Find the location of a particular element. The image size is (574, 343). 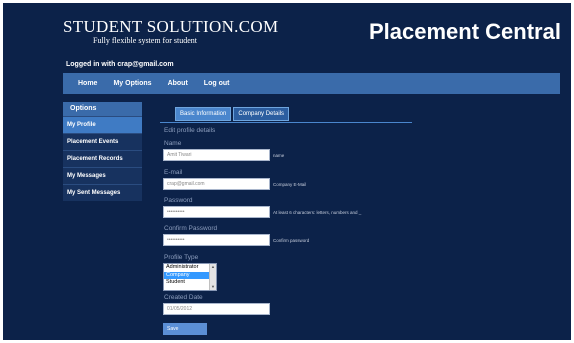

sidebar-heading: Options is located at coordinates (102, 109).